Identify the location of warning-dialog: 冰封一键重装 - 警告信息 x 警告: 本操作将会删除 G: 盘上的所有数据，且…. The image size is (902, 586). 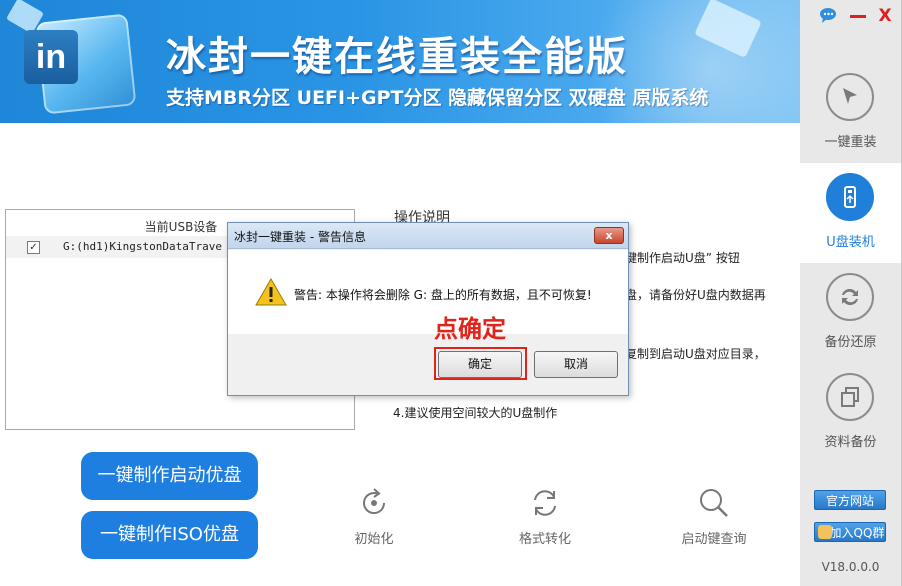
(428, 309).